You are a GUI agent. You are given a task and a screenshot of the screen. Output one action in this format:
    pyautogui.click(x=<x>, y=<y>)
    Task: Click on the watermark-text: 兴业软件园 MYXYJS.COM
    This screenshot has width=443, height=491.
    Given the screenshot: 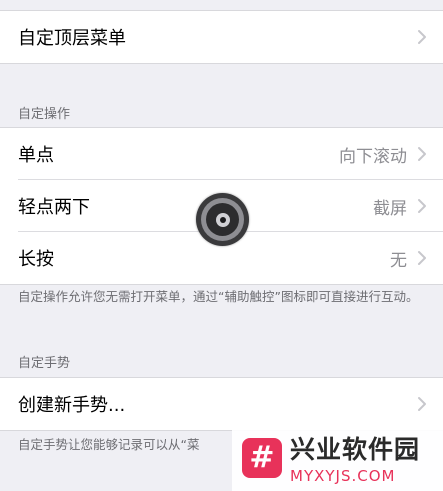 What is the action you would take?
    pyautogui.click(x=355, y=457)
    